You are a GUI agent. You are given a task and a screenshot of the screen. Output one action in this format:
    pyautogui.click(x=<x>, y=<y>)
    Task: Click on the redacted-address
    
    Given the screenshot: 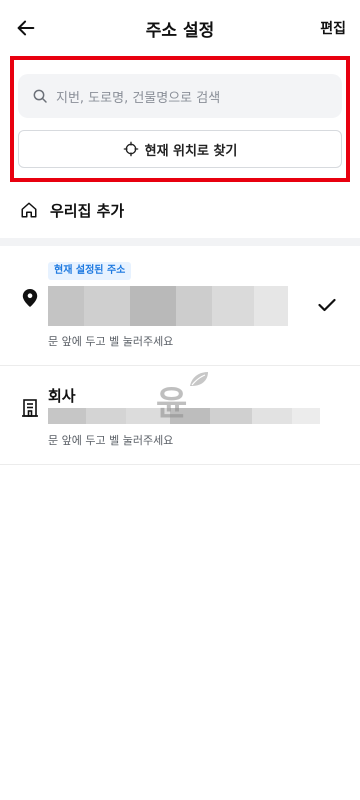 What is the action you would take?
    pyautogui.click(x=168, y=306)
    